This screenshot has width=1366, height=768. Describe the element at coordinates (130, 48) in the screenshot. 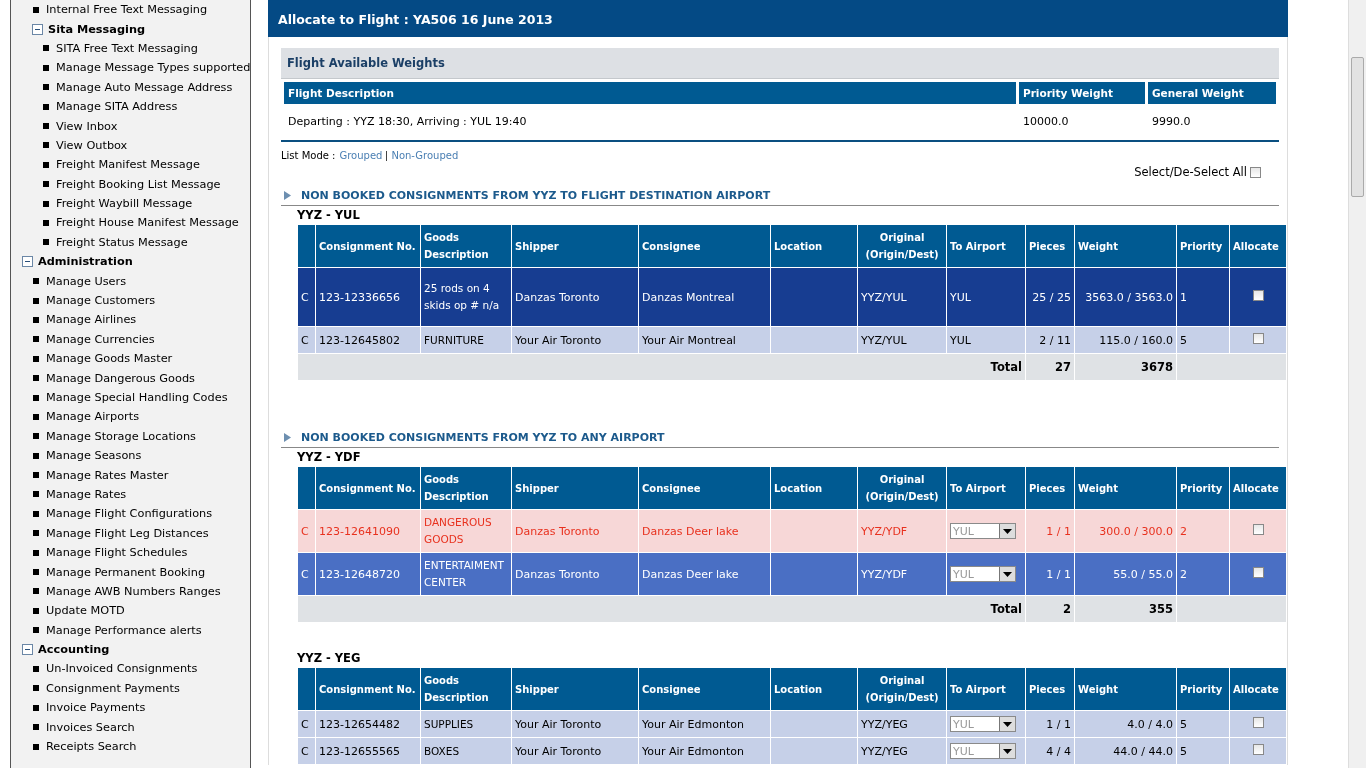

I see `menu-item: SITA Free Text Messaging` at that location.